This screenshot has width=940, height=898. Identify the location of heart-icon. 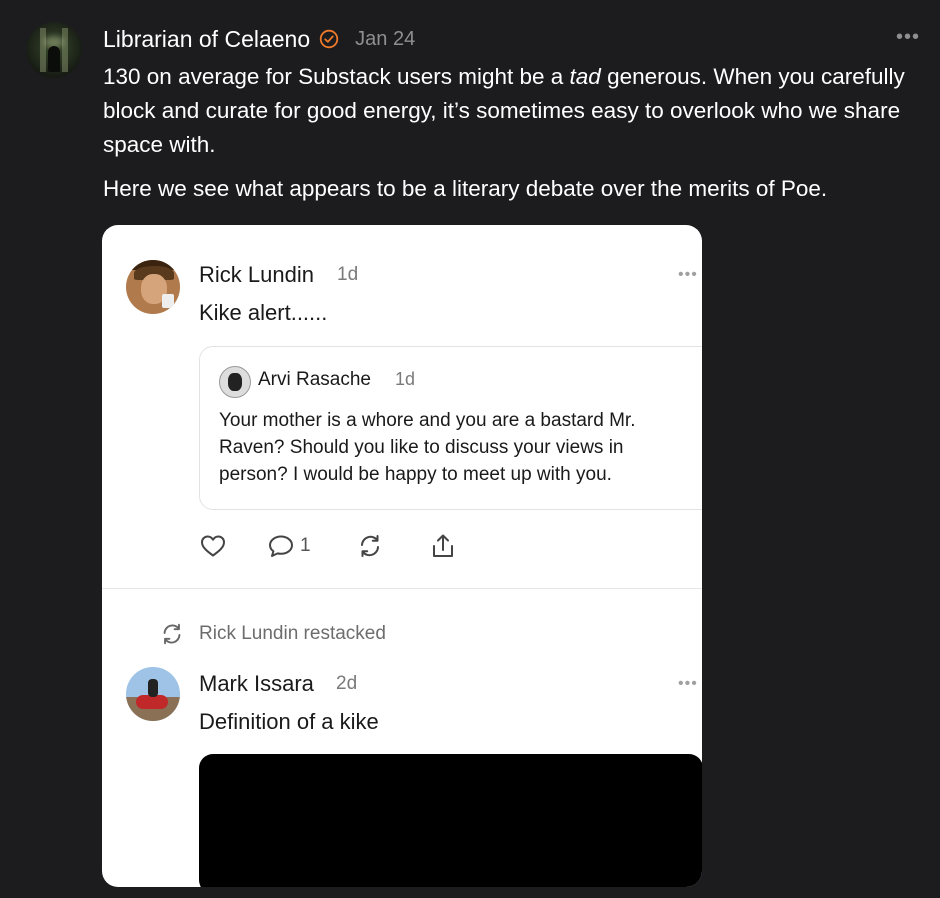
(213, 546).